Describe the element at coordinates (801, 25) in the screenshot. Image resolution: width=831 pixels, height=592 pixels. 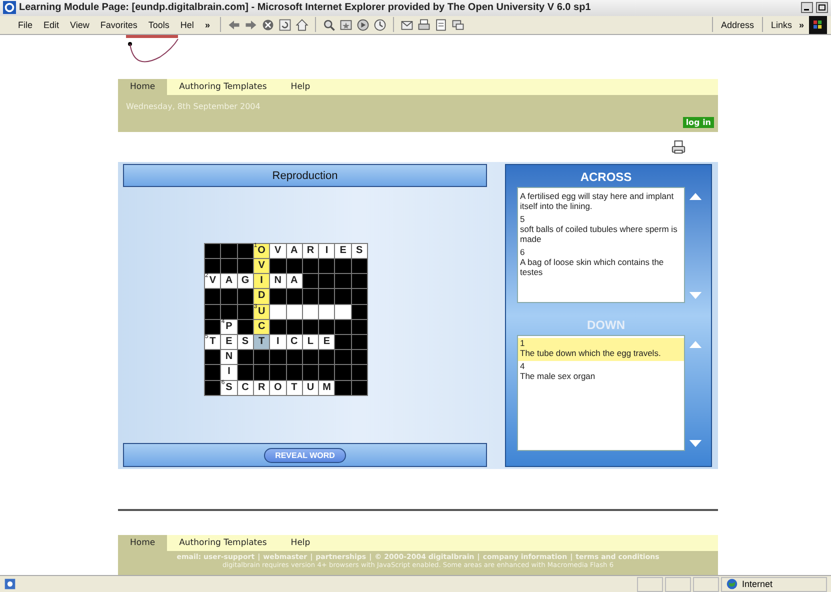
I see `links-overflow: »` at that location.